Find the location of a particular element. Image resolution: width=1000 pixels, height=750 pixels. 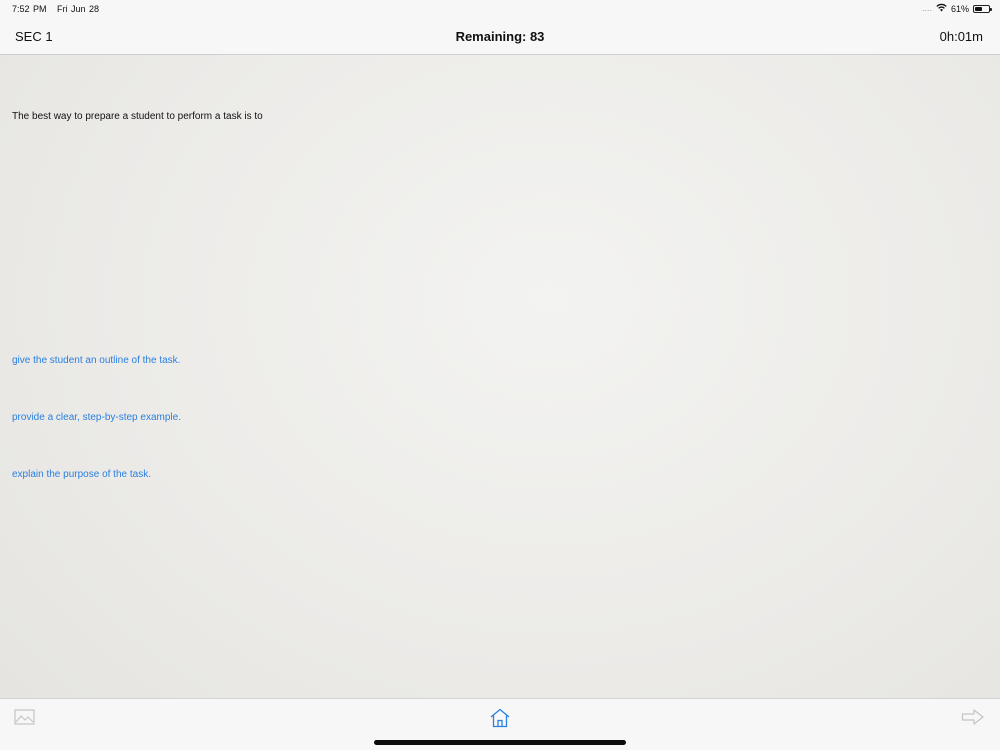

battery-icon is located at coordinates (982, 8).